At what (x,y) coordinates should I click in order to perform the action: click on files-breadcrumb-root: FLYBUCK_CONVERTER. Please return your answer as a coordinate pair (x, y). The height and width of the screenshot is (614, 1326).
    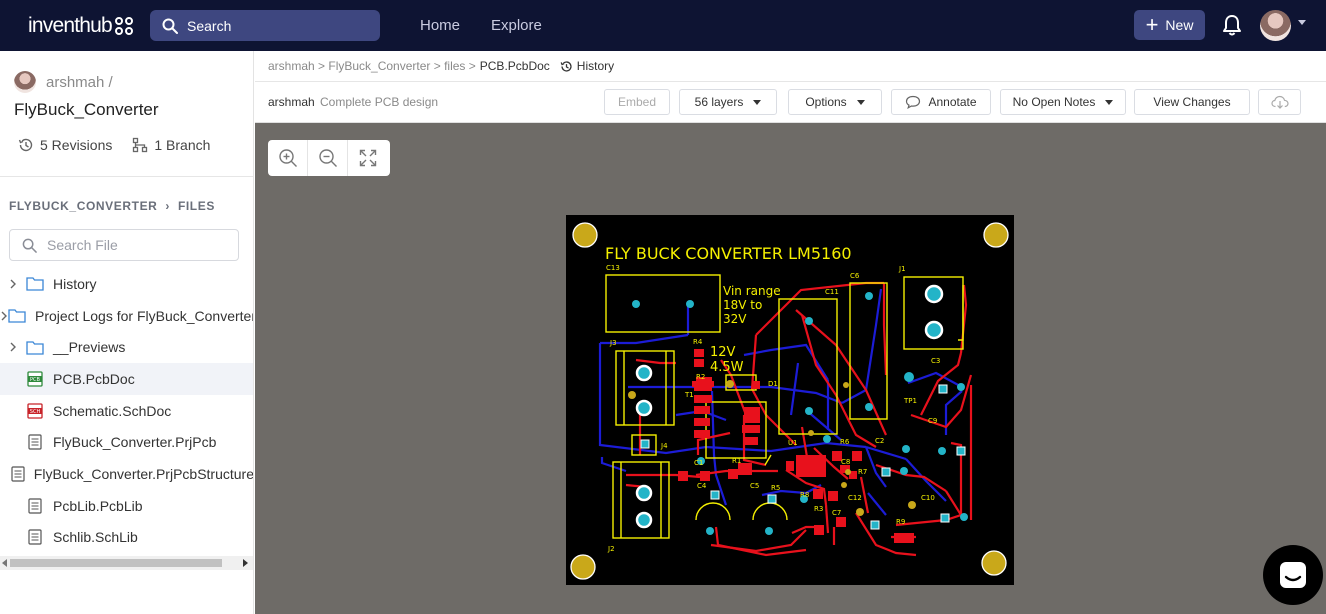
    Looking at the image, I should click on (83, 206).